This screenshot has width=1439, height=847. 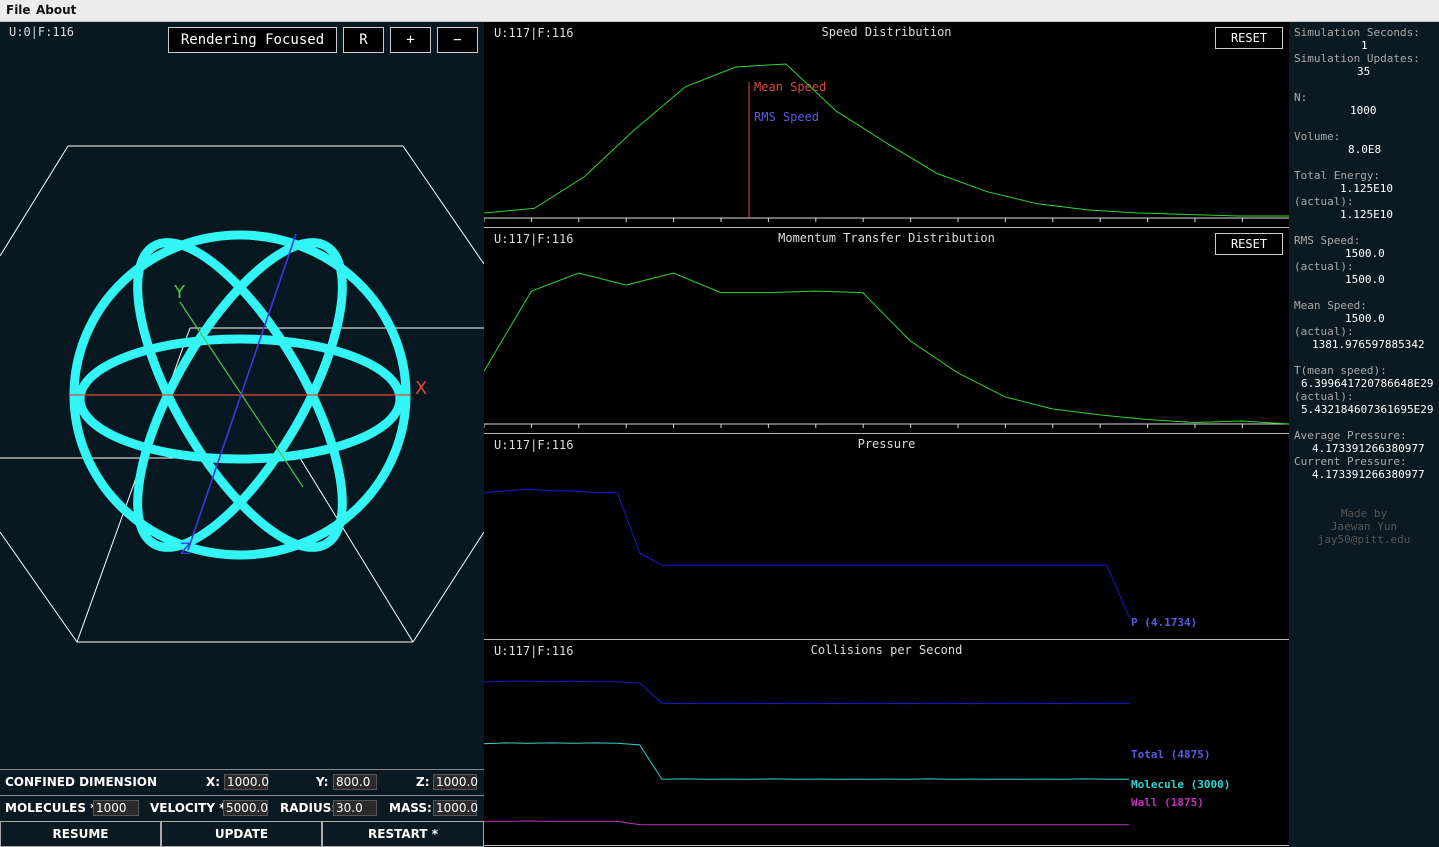 I want to click on zoom-out-button: −, so click(x=457, y=40).